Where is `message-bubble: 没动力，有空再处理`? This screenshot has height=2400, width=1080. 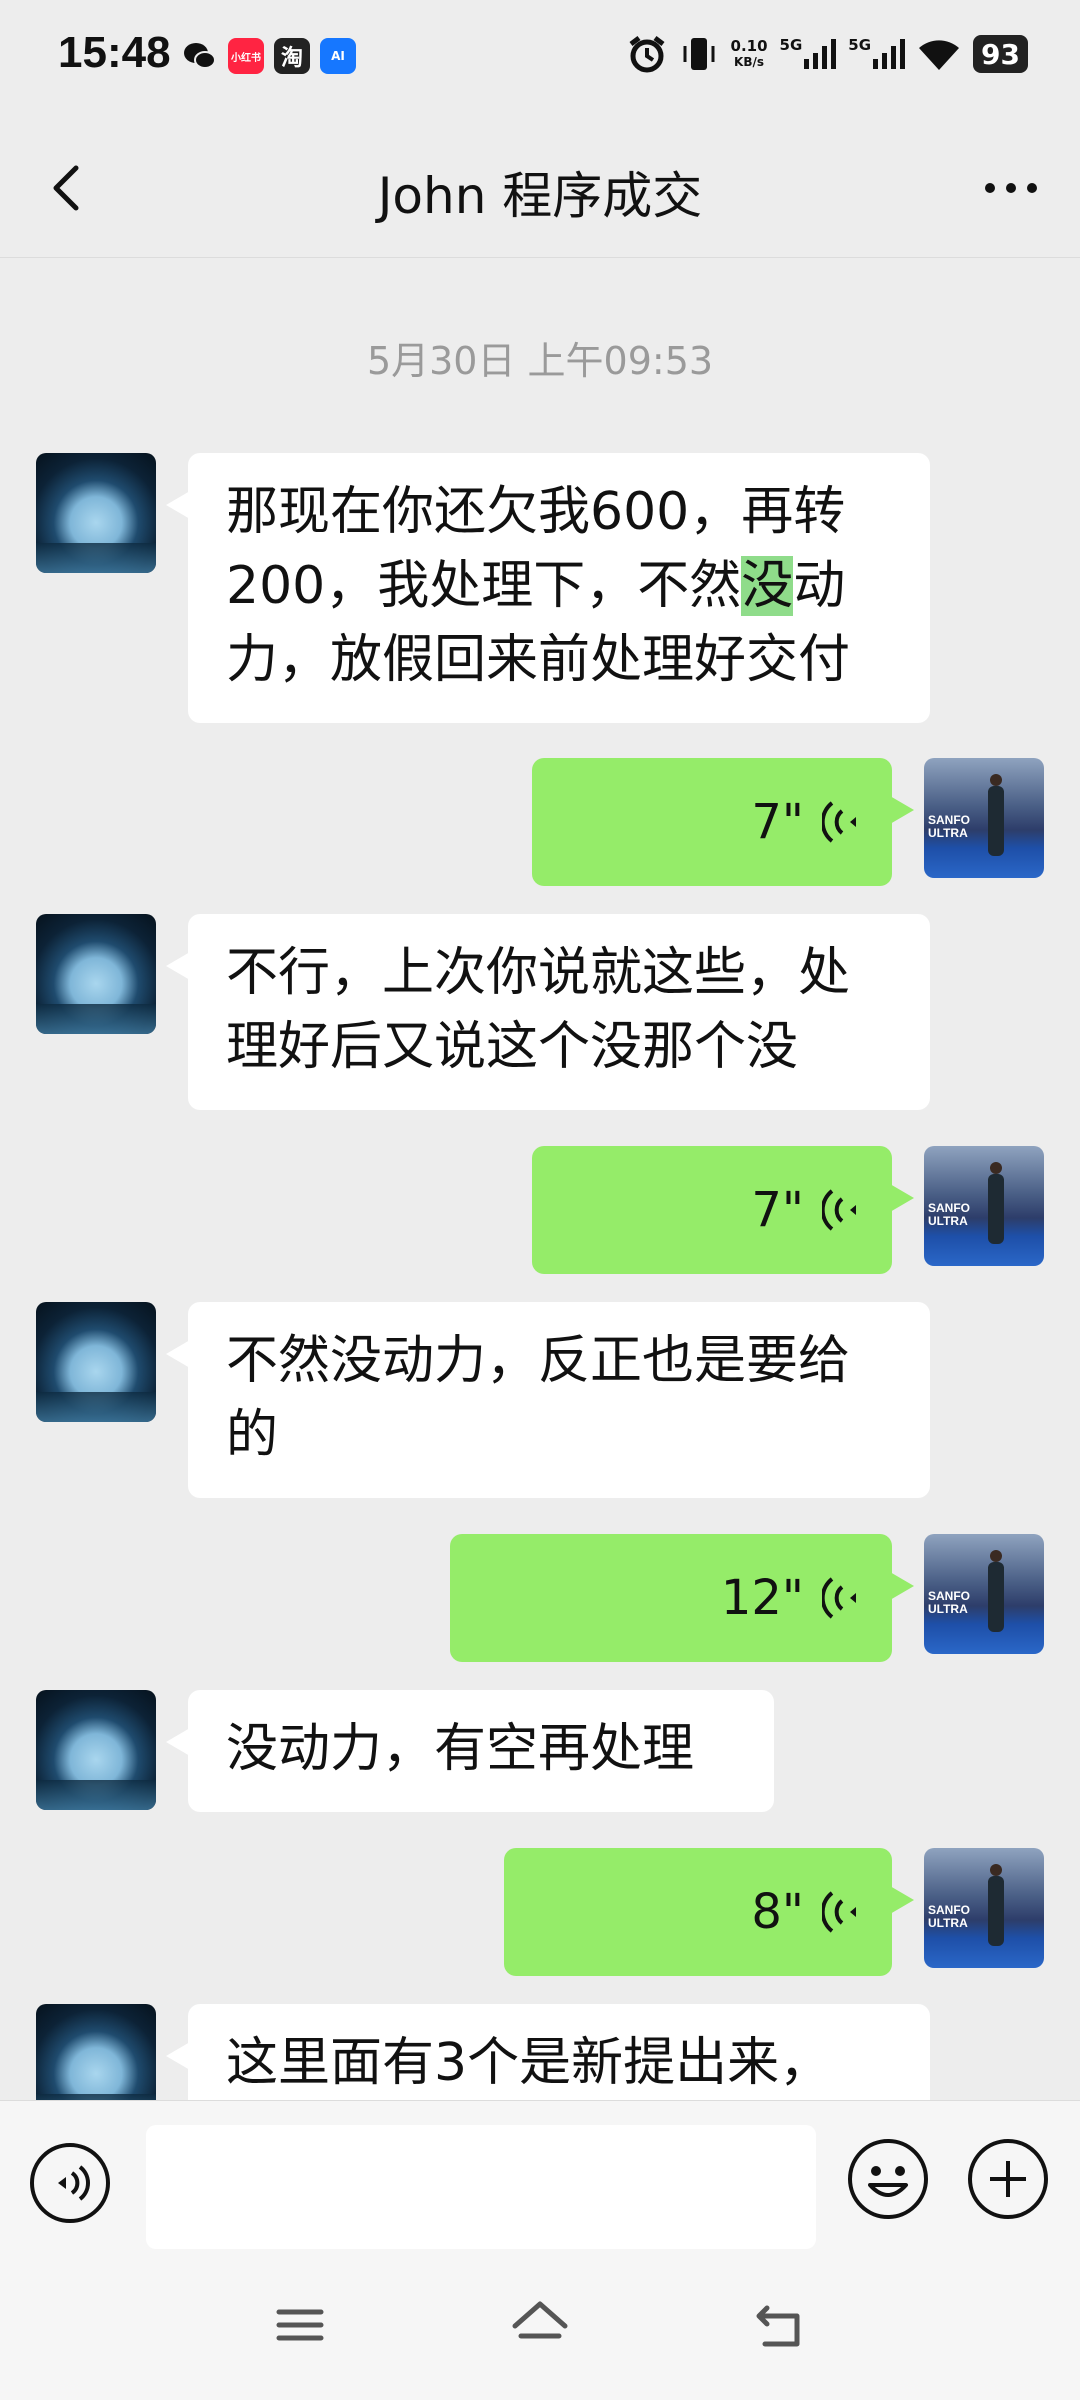 message-bubble: 没动力，有空再处理 is located at coordinates (470, 1751).